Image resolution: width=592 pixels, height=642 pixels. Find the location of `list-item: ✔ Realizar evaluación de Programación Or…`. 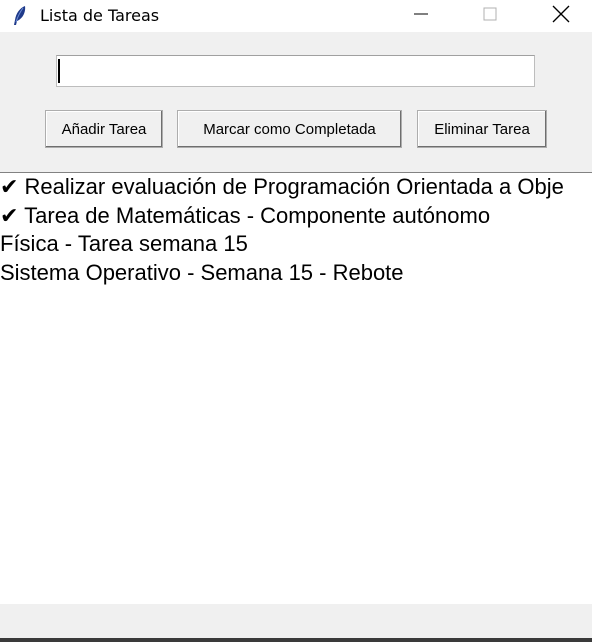

list-item: ✔ Realizar evaluación de Programación Or… is located at coordinates (296, 187).